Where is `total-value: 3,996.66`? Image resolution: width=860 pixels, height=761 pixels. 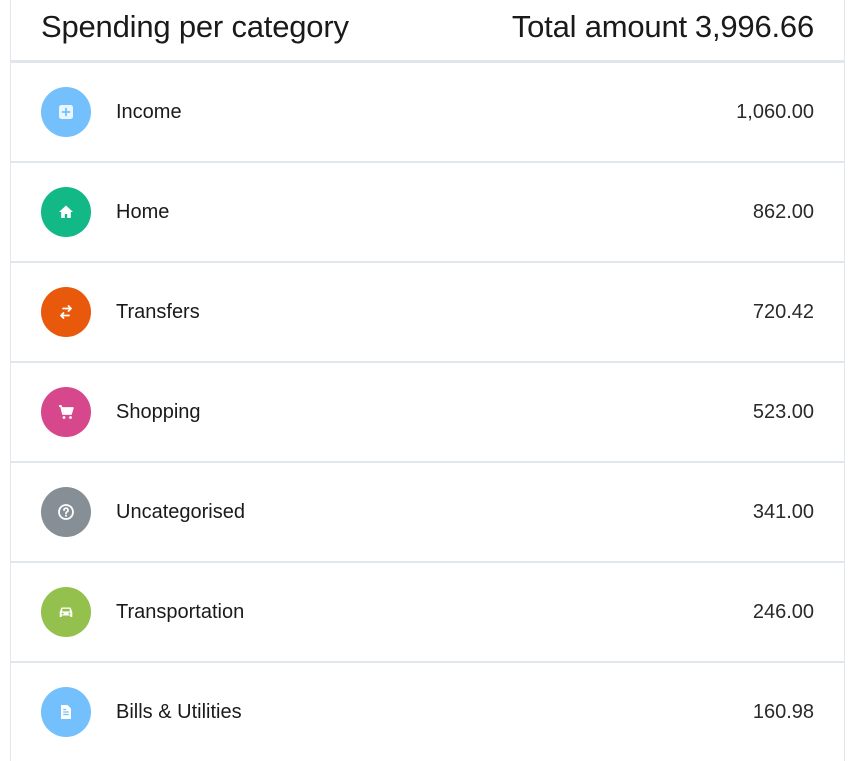
total-value: 3,996.66 is located at coordinates (754, 26).